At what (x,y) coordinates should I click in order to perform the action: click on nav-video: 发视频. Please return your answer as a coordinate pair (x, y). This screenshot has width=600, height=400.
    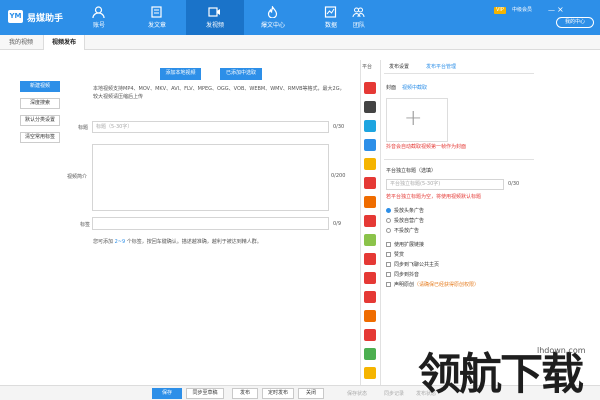
    Looking at the image, I should click on (215, 17).